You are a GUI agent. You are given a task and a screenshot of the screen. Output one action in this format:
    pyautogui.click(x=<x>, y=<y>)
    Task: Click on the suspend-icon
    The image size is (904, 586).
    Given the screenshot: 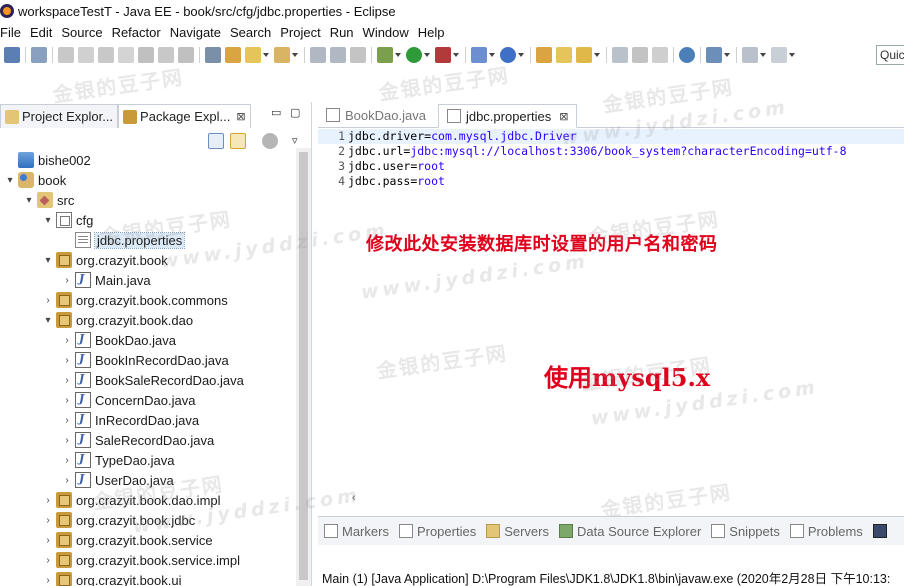 What is the action you would take?
    pyautogui.click(x=86, y=55)
    